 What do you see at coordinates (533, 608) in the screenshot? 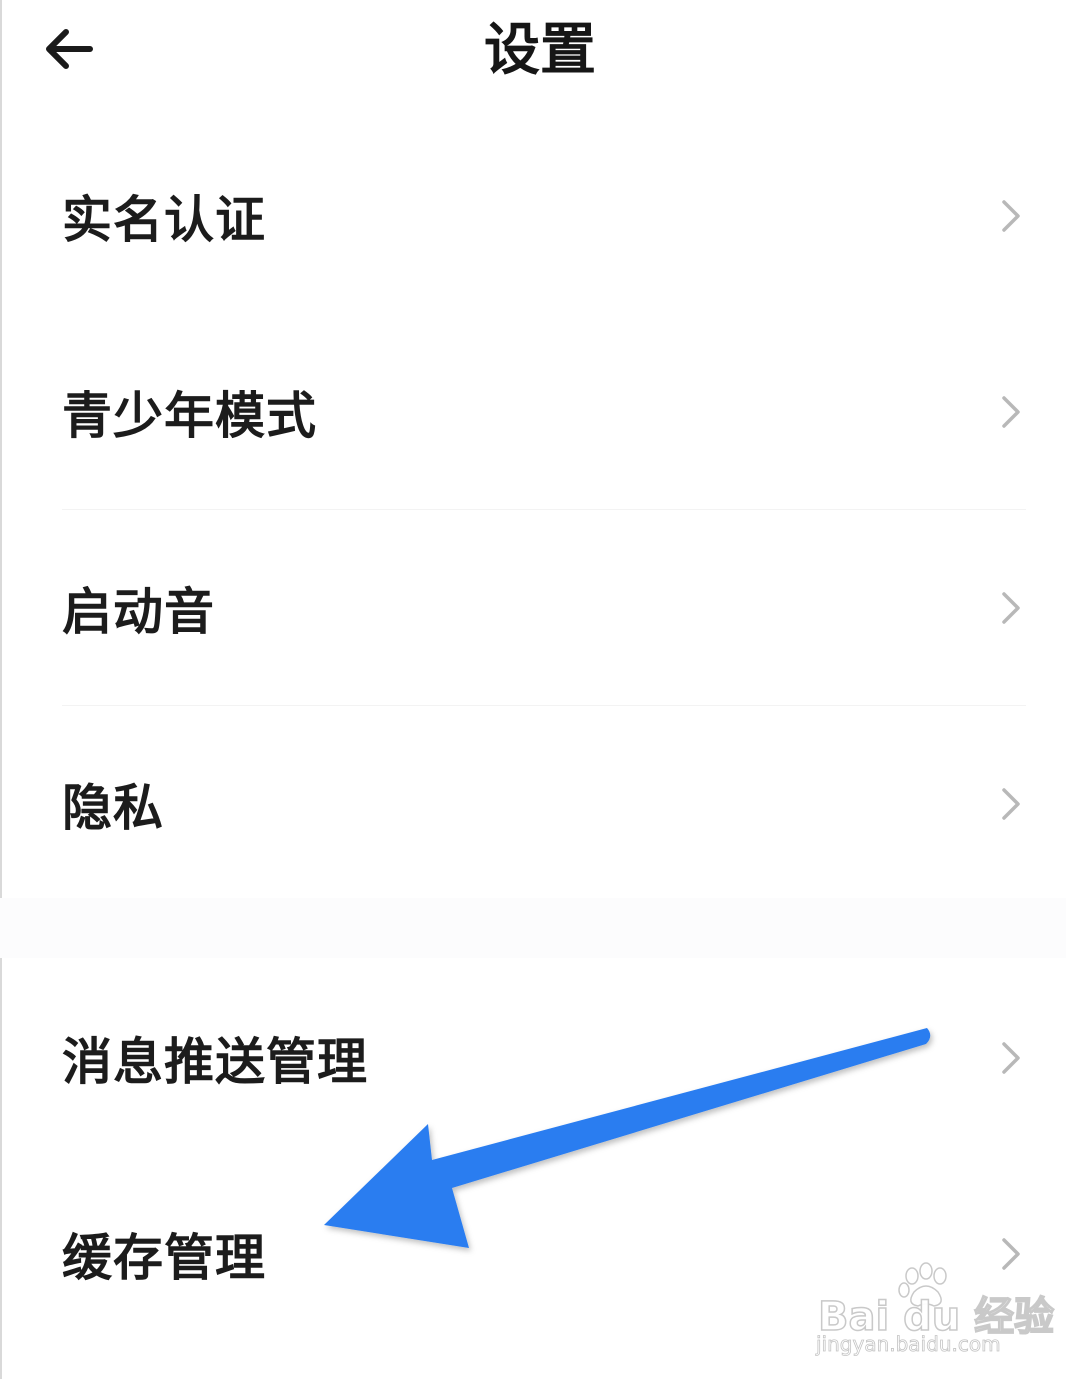
I see `settings-item-startup-sound: 启动音` at bounding box center [533, 608].